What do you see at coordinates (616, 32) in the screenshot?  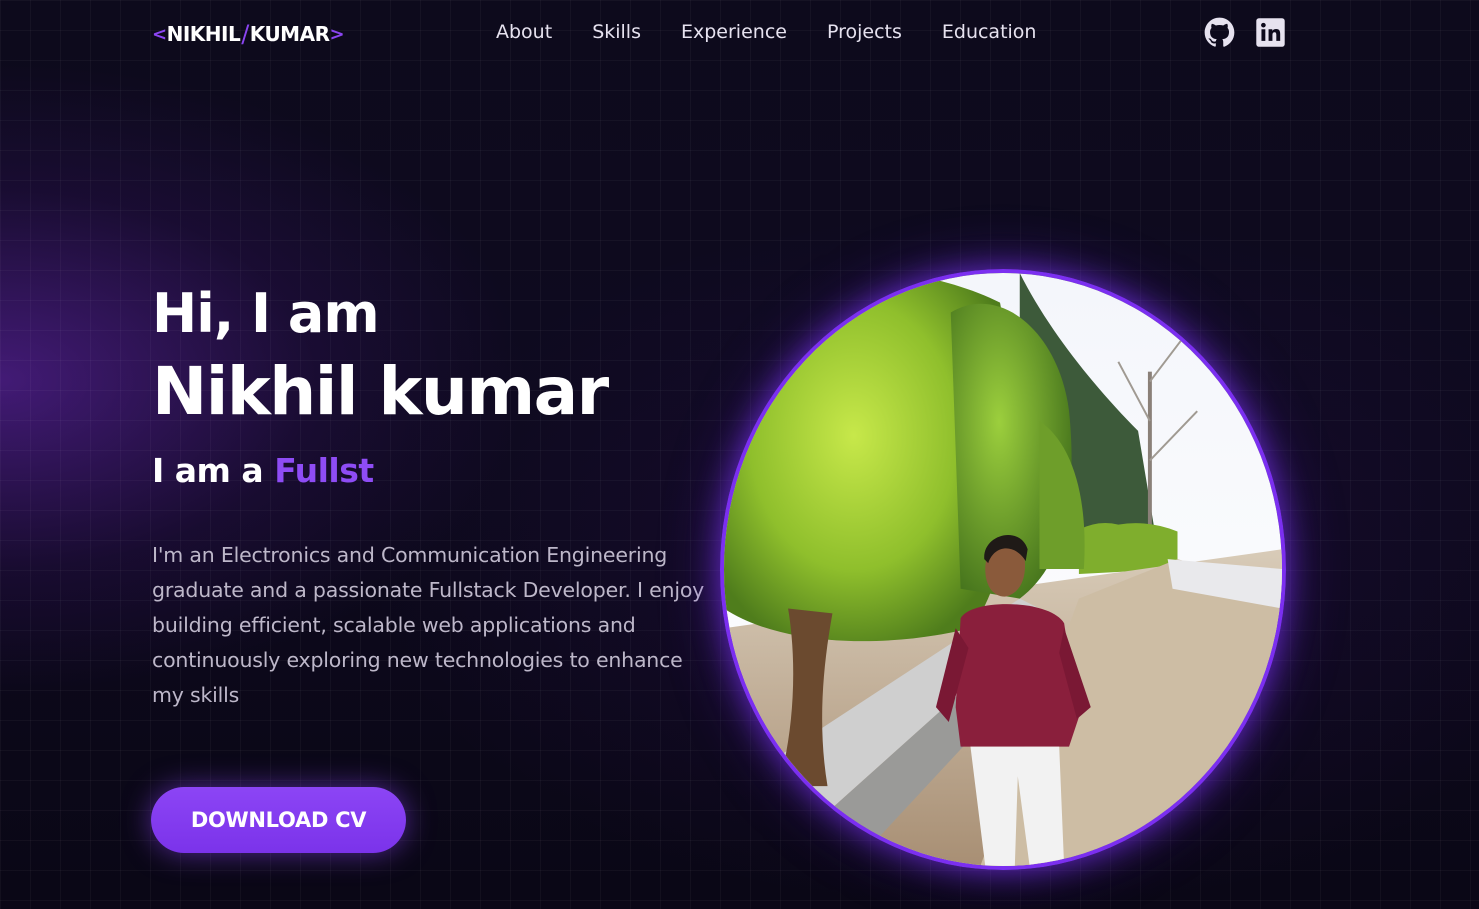 I see `nav-link-skills: Skills` at bounding box center [616, 32].